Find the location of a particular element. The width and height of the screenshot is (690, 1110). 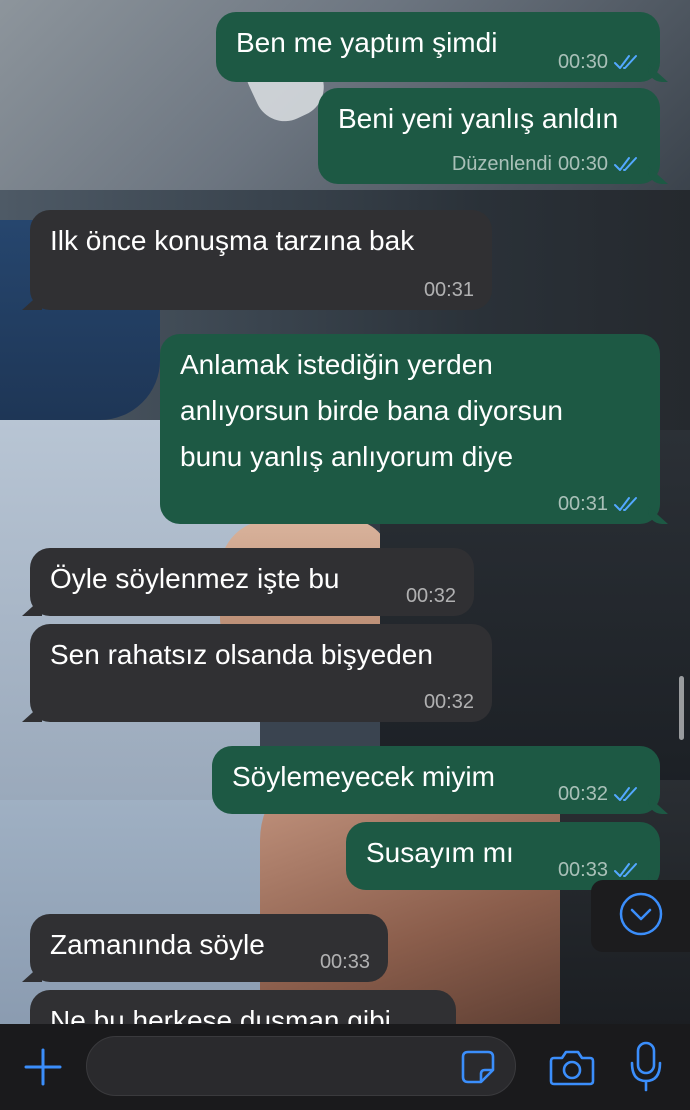

edited-label: Düzenlendi is located at coordinates (501, 164).